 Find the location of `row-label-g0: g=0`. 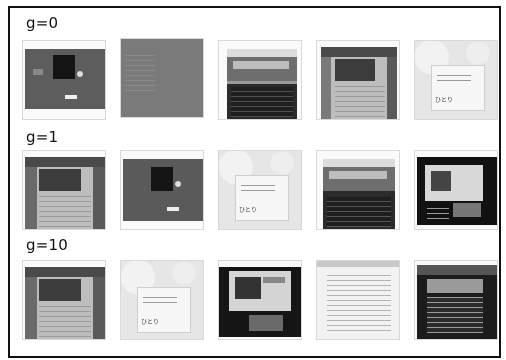

row-label-g0: g=0 is located at coordinates (42, 23).